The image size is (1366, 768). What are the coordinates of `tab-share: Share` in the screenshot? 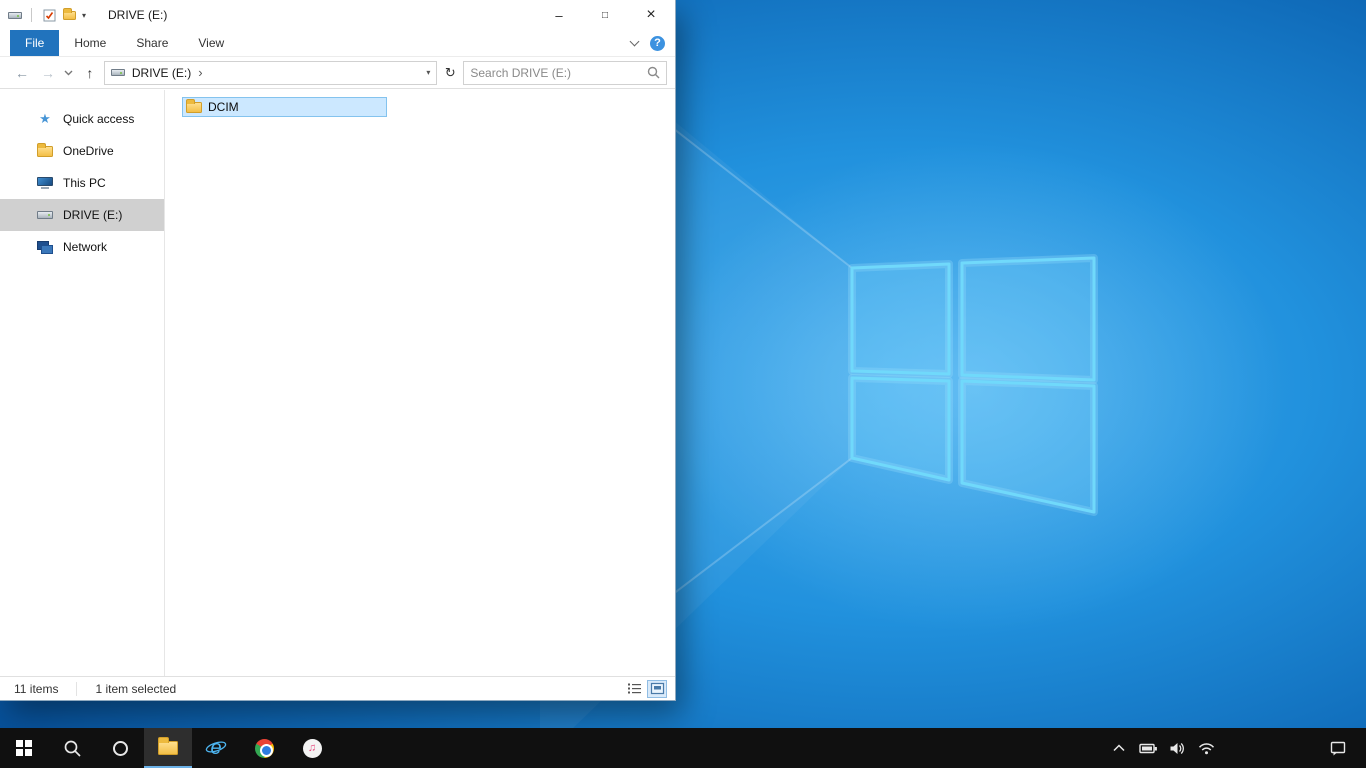 It's located at (152, 43).